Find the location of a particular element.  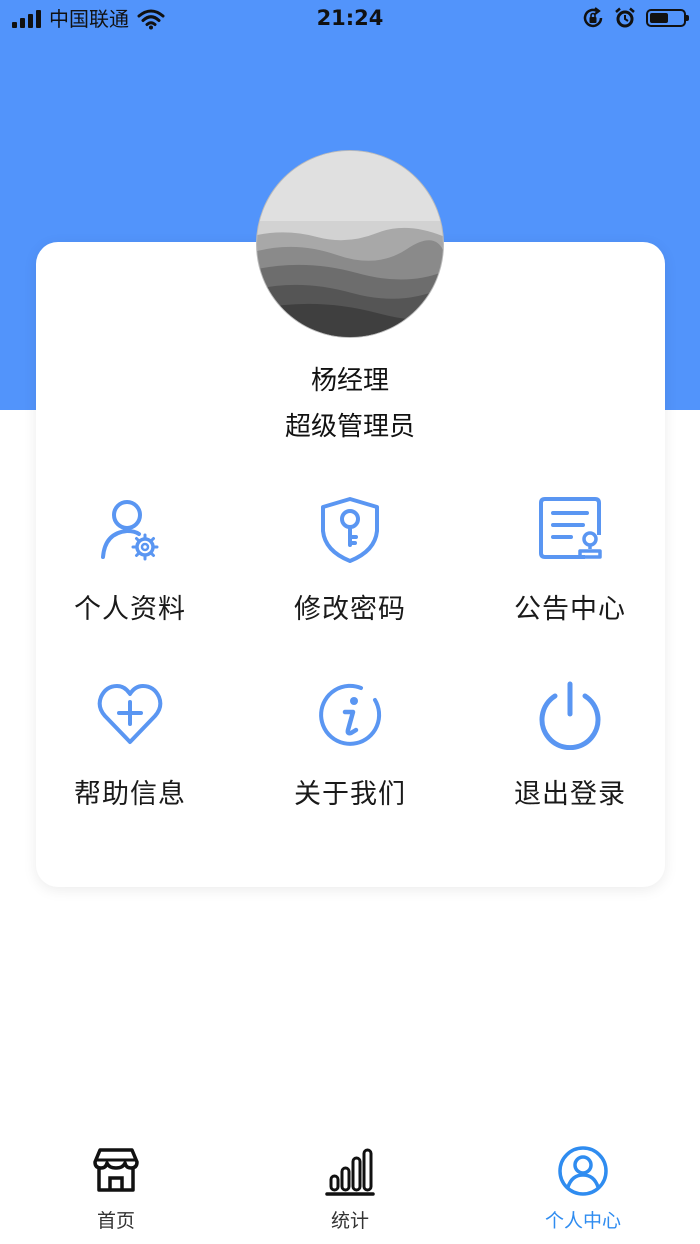

status-bar: 中国联通 21:24 is located at coordinates (350, 20).